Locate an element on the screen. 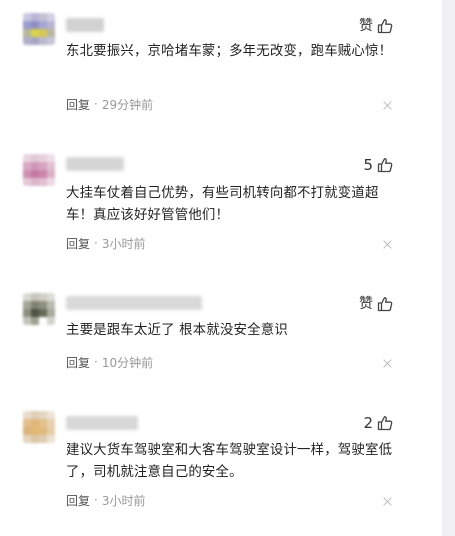 This screenshot has width=455, height=536. comment-meta: 回复 · 3小时前 is located at coordinates (105, 500).